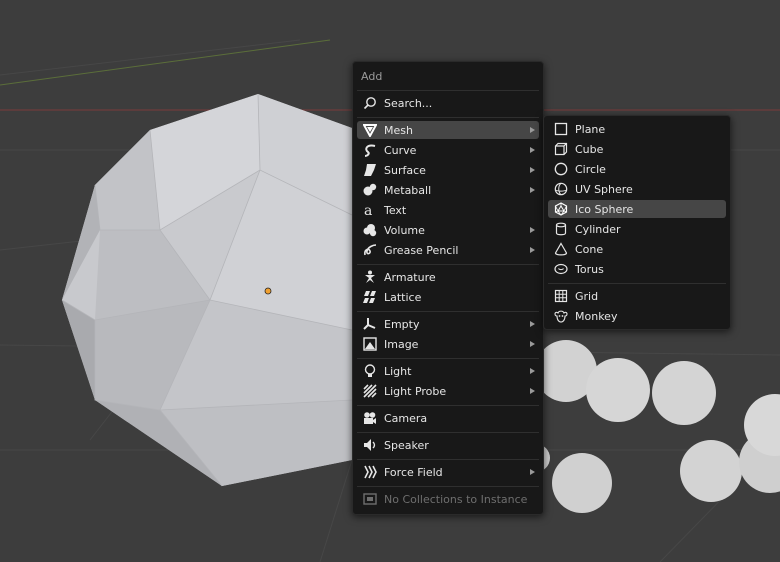 The height and width of the screenshot is (562, 780). I want to click on menu-item-label: Torus, so click(589, 269).